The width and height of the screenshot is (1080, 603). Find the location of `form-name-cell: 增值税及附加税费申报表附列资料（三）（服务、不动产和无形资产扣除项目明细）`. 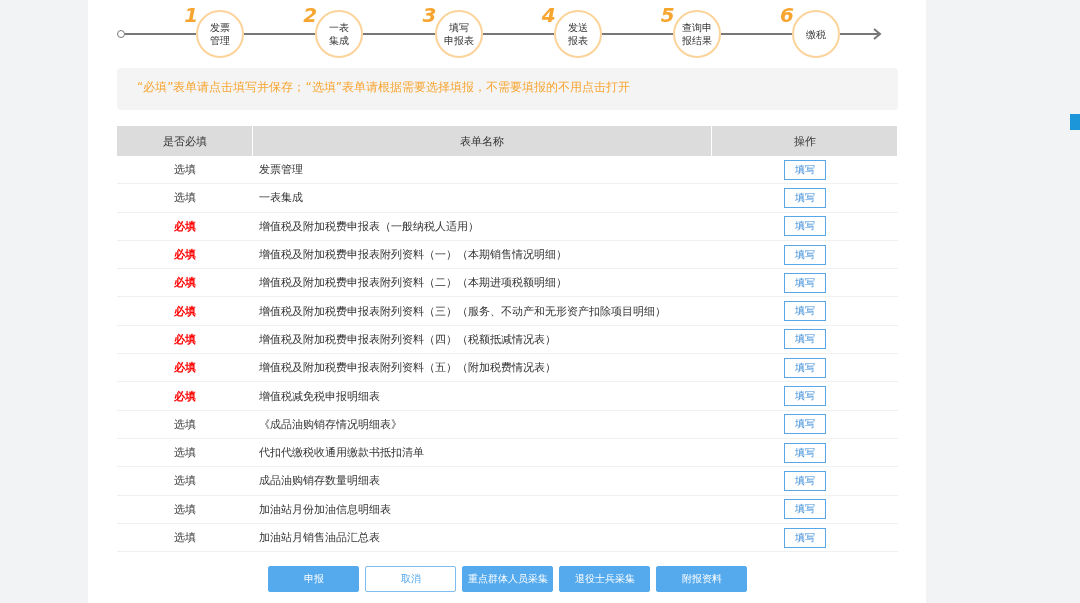

form-name-cell: 增值税及附加税费申报表附列资料（三）（服务、不动产和无形资产扣除项目明细） is located at coordinates (482, 311).